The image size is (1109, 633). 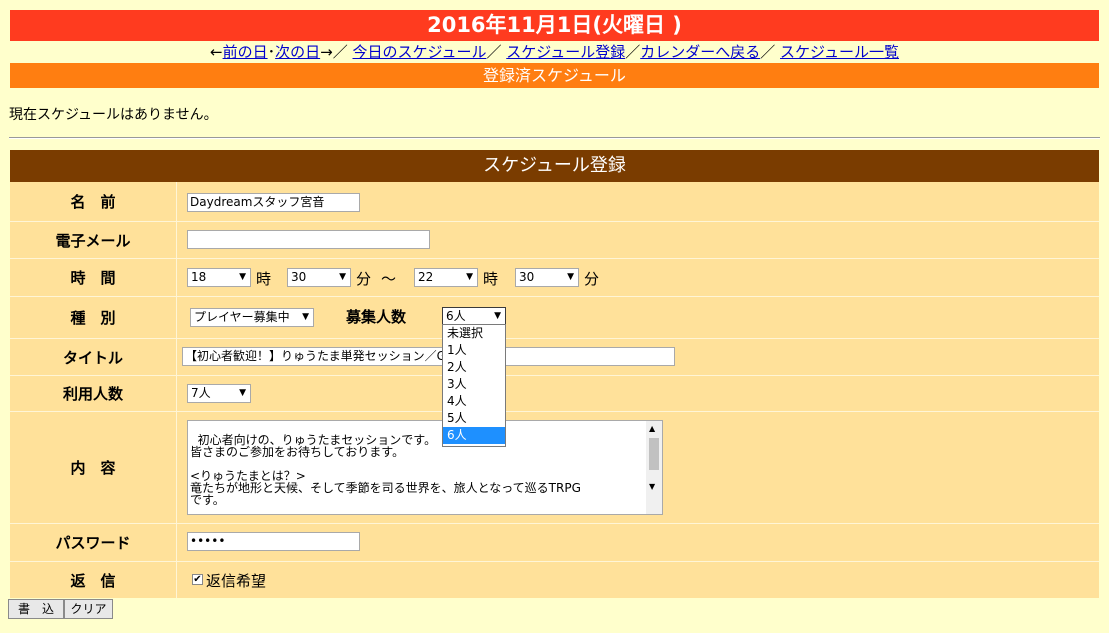 What do you see at coordinates (236, 581) in the screenshot?
I see `reply-checkbox-label: 返信希望` at bounding box center [236, 581].